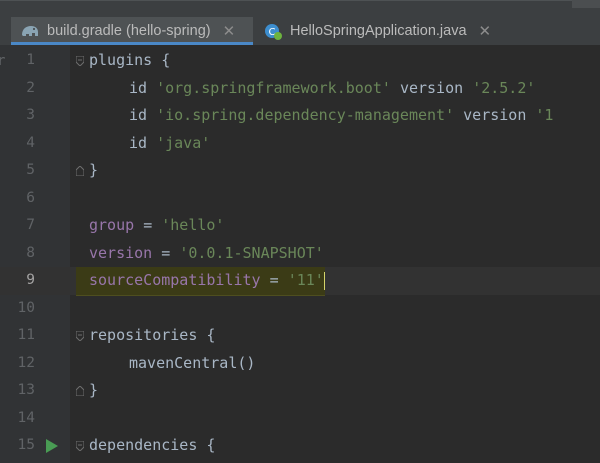  Describe the element at coordinates (52, 445) in the screenshot. I see `run-gutter-icon` at that location.